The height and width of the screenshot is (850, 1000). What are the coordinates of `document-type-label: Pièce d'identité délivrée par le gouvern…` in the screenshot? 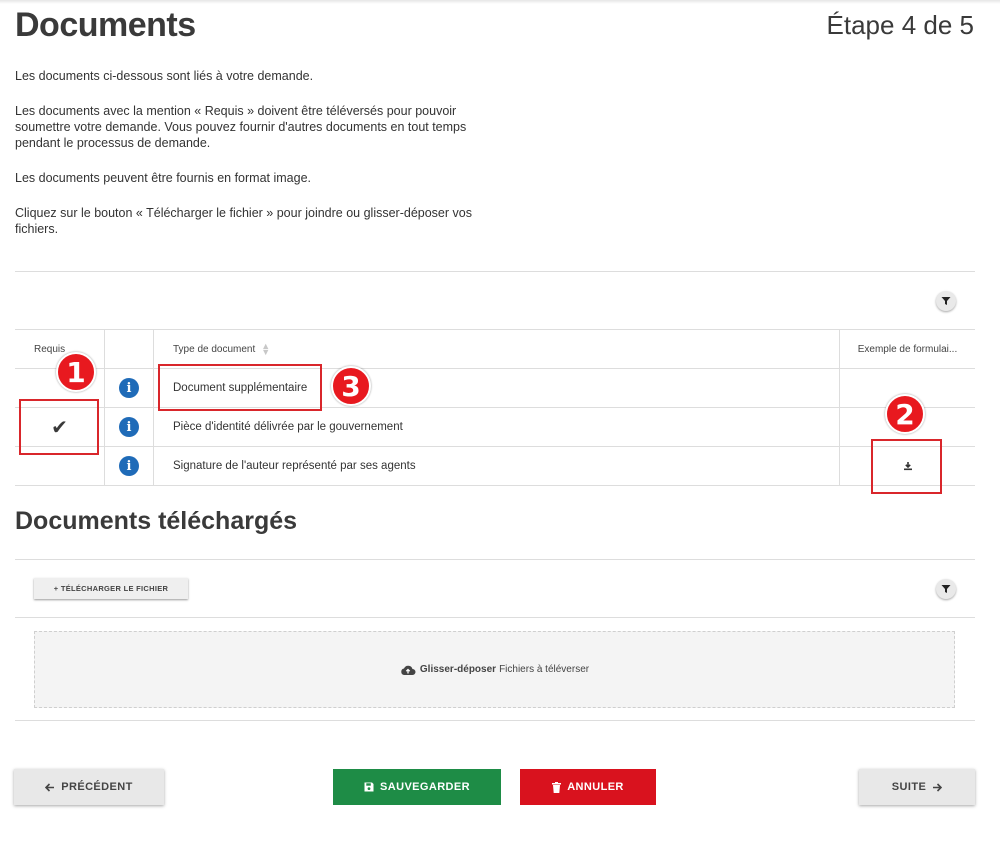 It's located at (288, 427).